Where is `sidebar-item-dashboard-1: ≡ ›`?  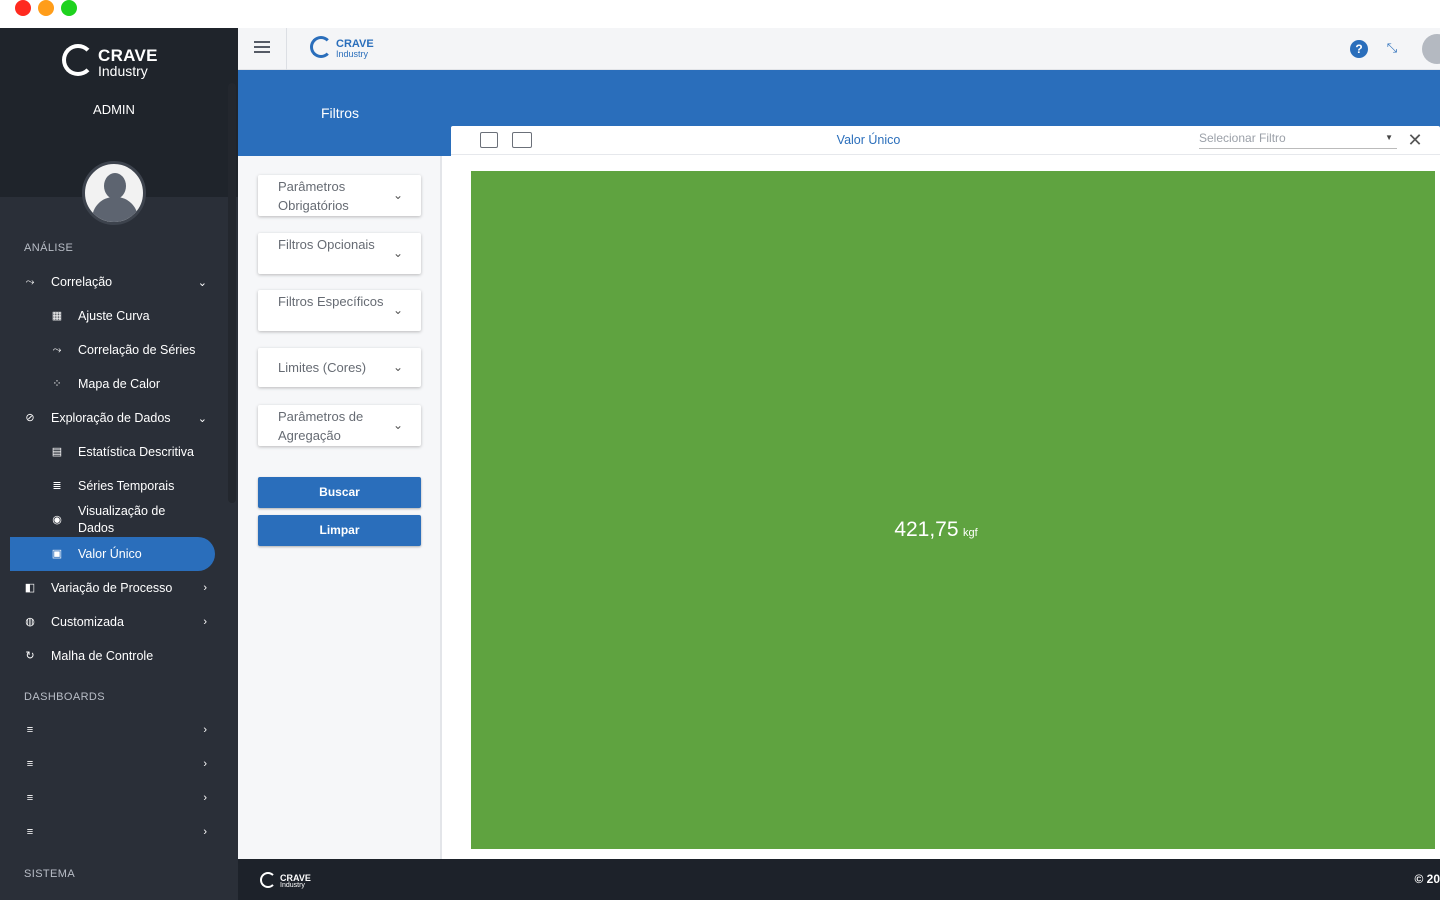 sidebar-item-dashboard-1: ≡ › is located at coordinates (112, 730).